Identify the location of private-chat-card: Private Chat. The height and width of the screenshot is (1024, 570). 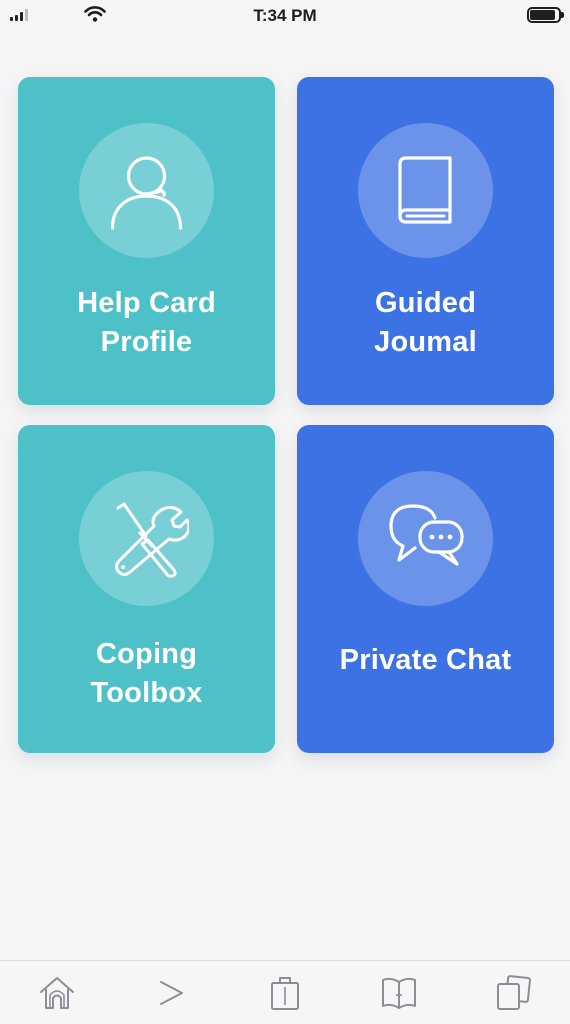
(425, 589).